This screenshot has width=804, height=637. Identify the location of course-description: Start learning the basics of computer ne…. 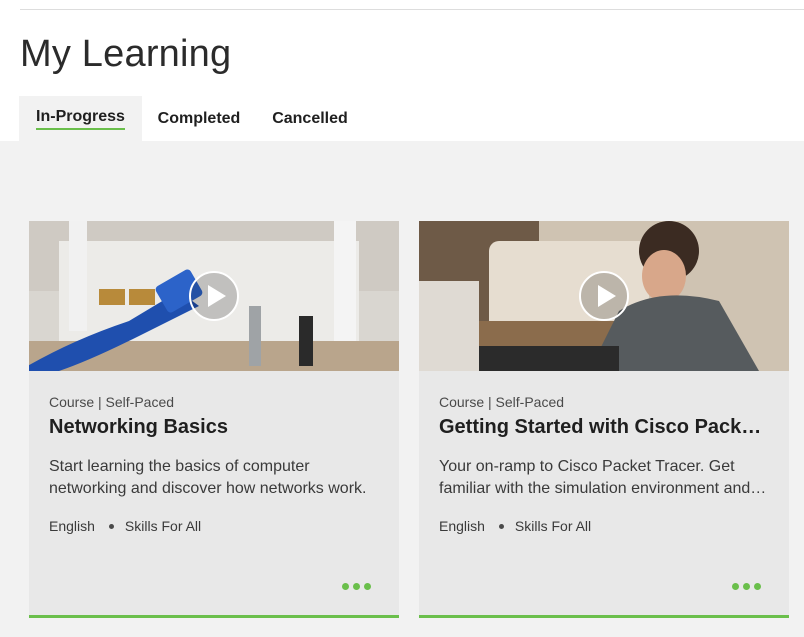
(208, 477).